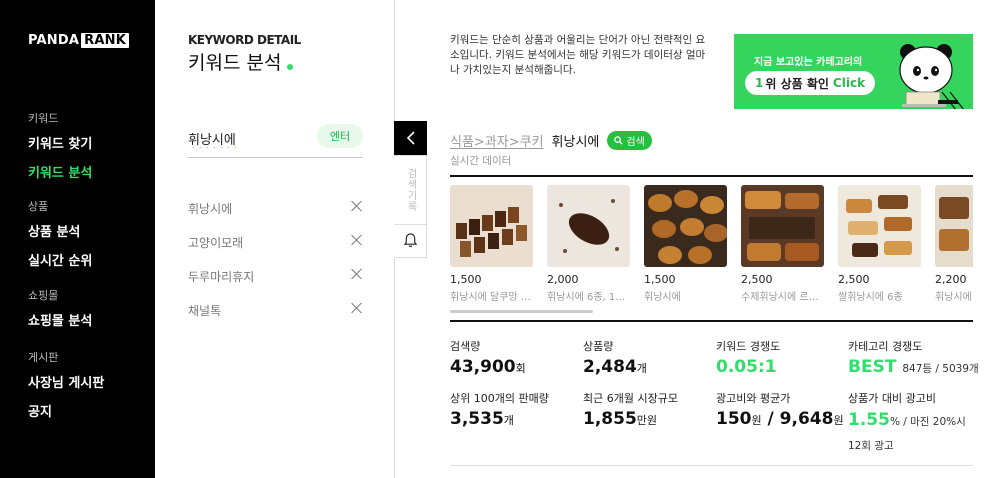 The width and height of the screenshot is (1000, 478). What do you see at coordinates (753, 398) in the screenshot?
I see `stat-label: 광고비와 평균가` at bounding box center [753, 398].